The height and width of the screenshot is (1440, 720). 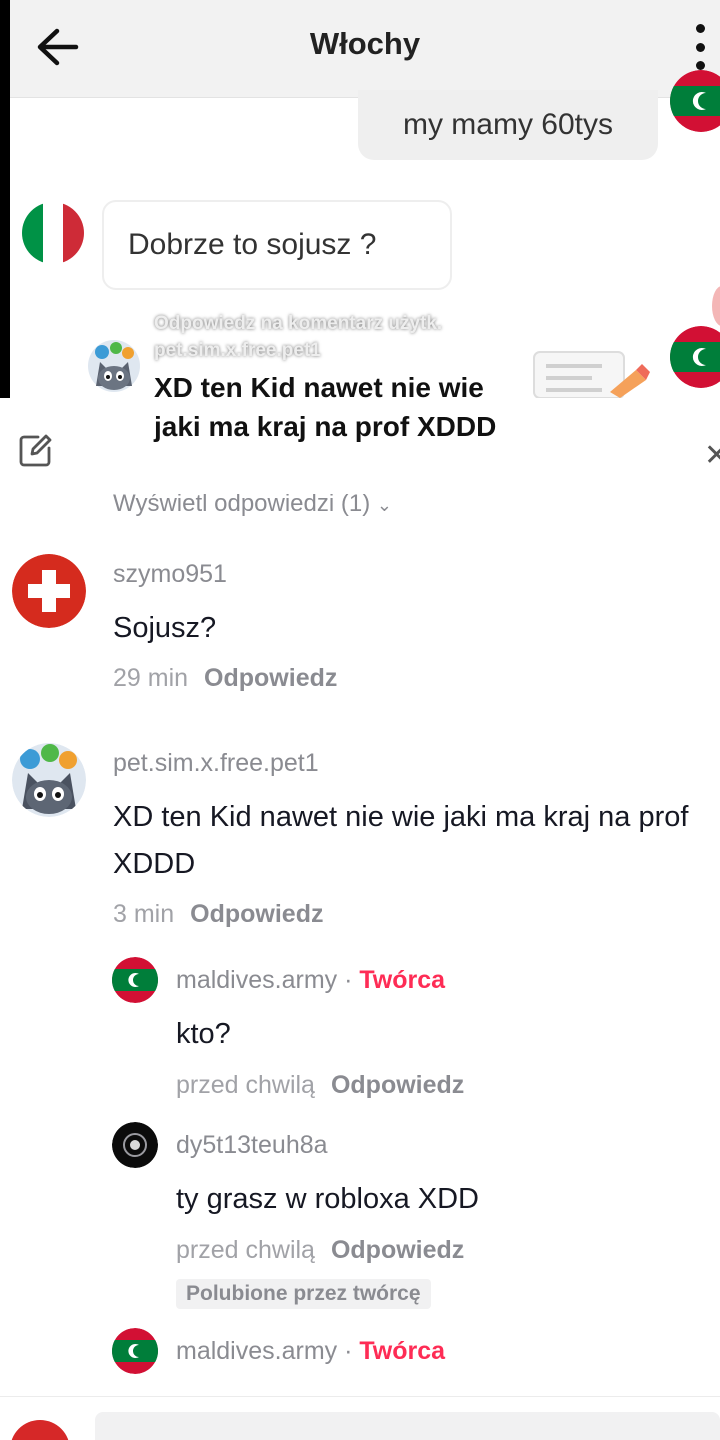 What do you see at coordinates (216, 763) in the screenshot?
I see `comment-username: pet.sim.x.free.pet1` at bounding box center [216, 763].